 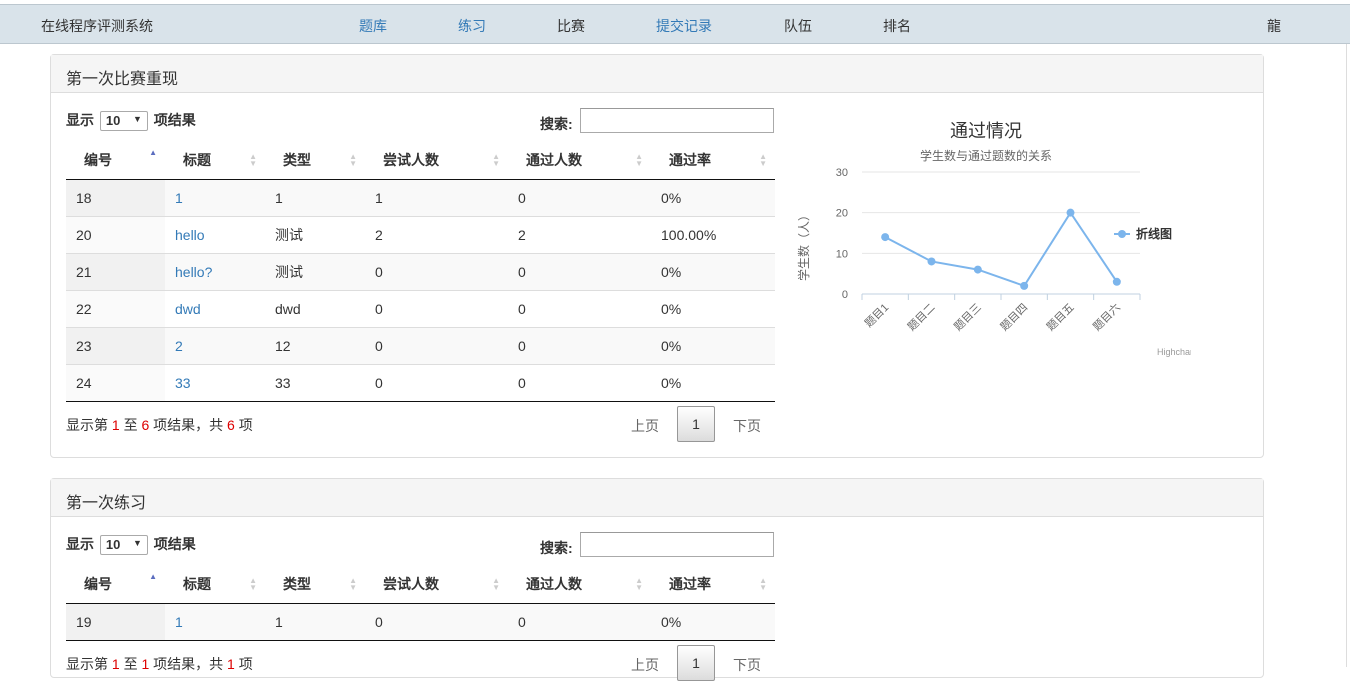 I want to click on info-text: 项结果，共, so click(x=188, y=425).